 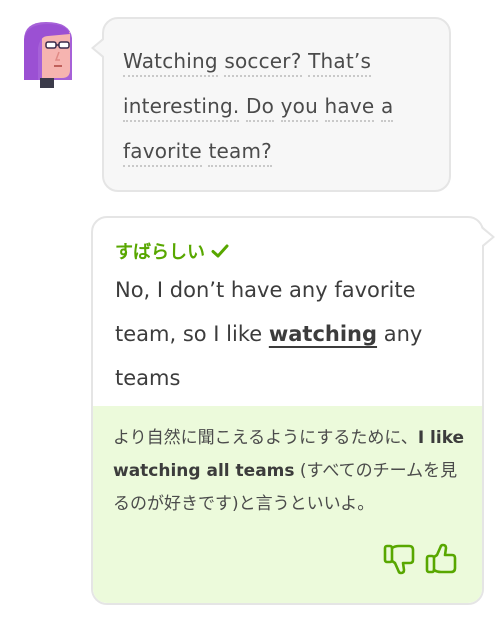 What do you see at coordinates (162, 153) in the screenshot?
I see `question-word: favorite` at bounding box center [162, 153].